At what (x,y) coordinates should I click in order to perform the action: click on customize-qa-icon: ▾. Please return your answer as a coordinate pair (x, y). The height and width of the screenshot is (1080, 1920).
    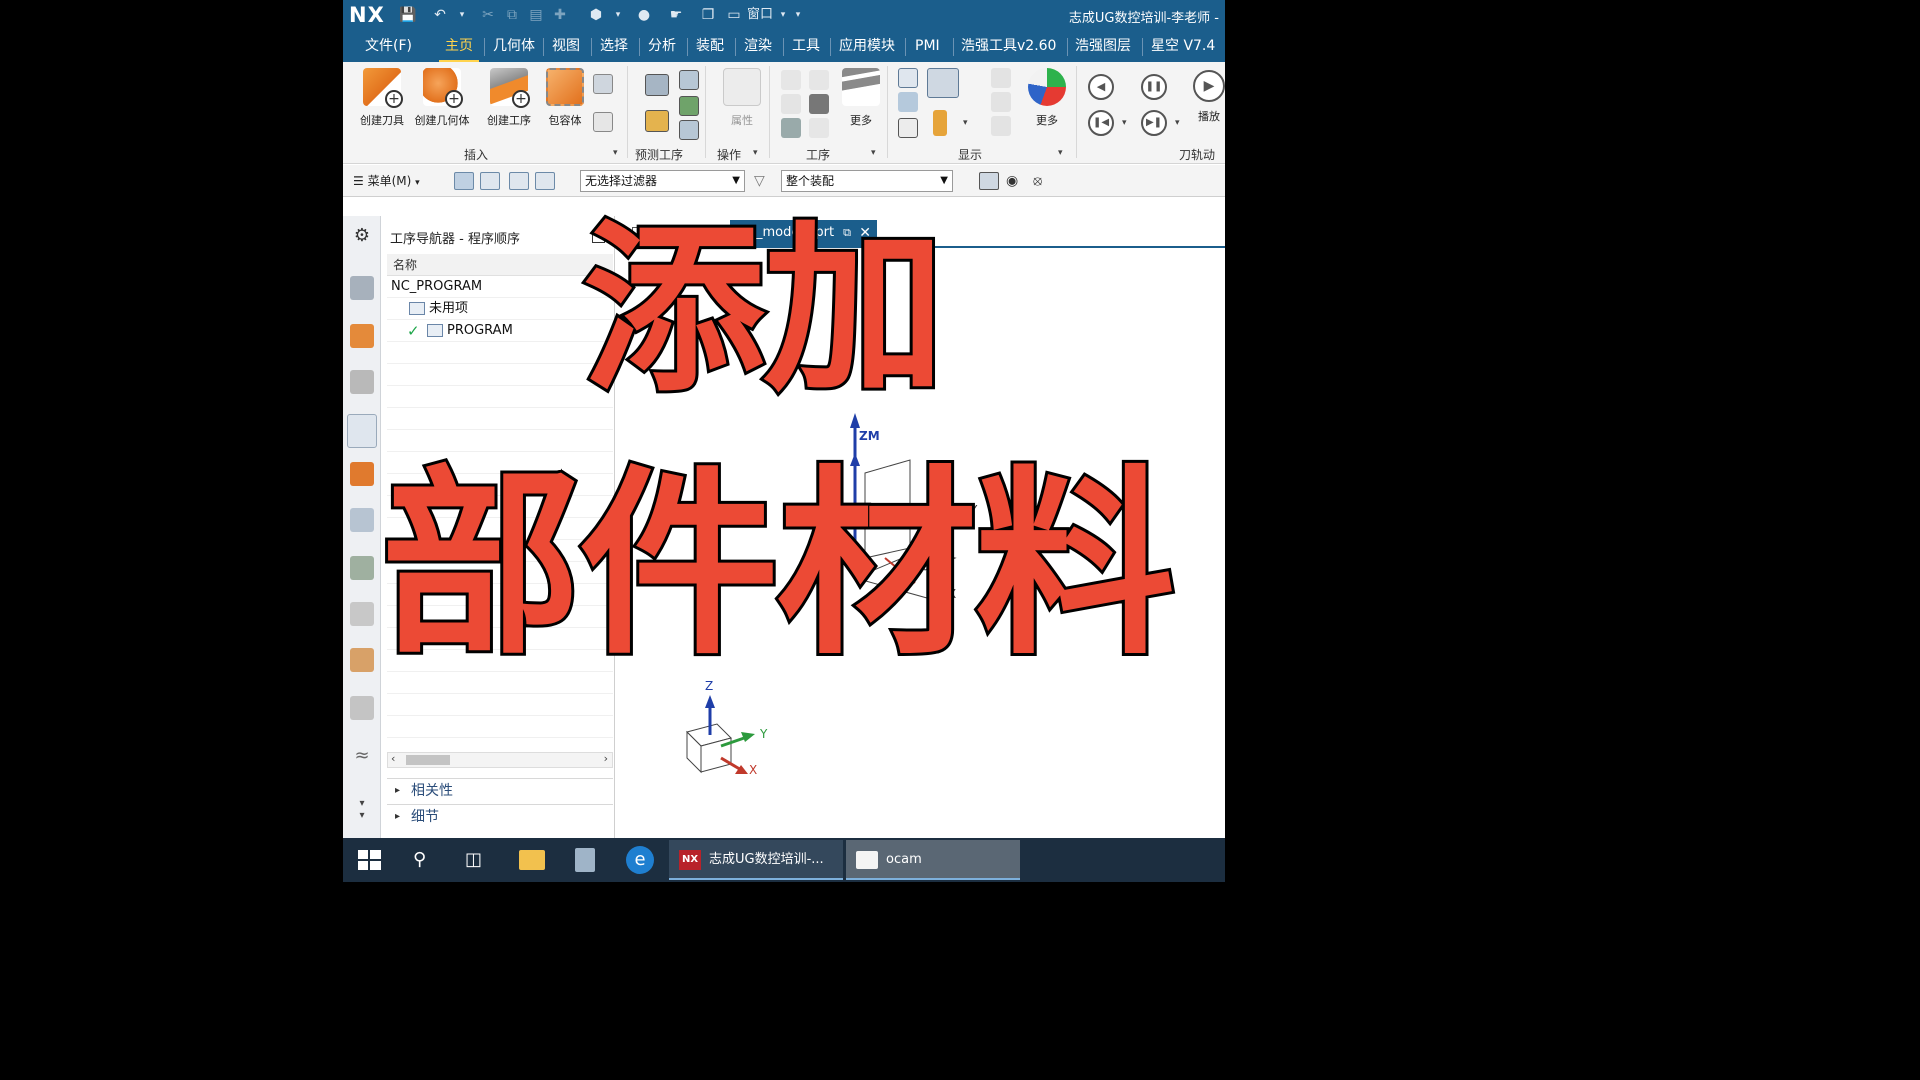
    Looking at the image, I should click on (798, 15).